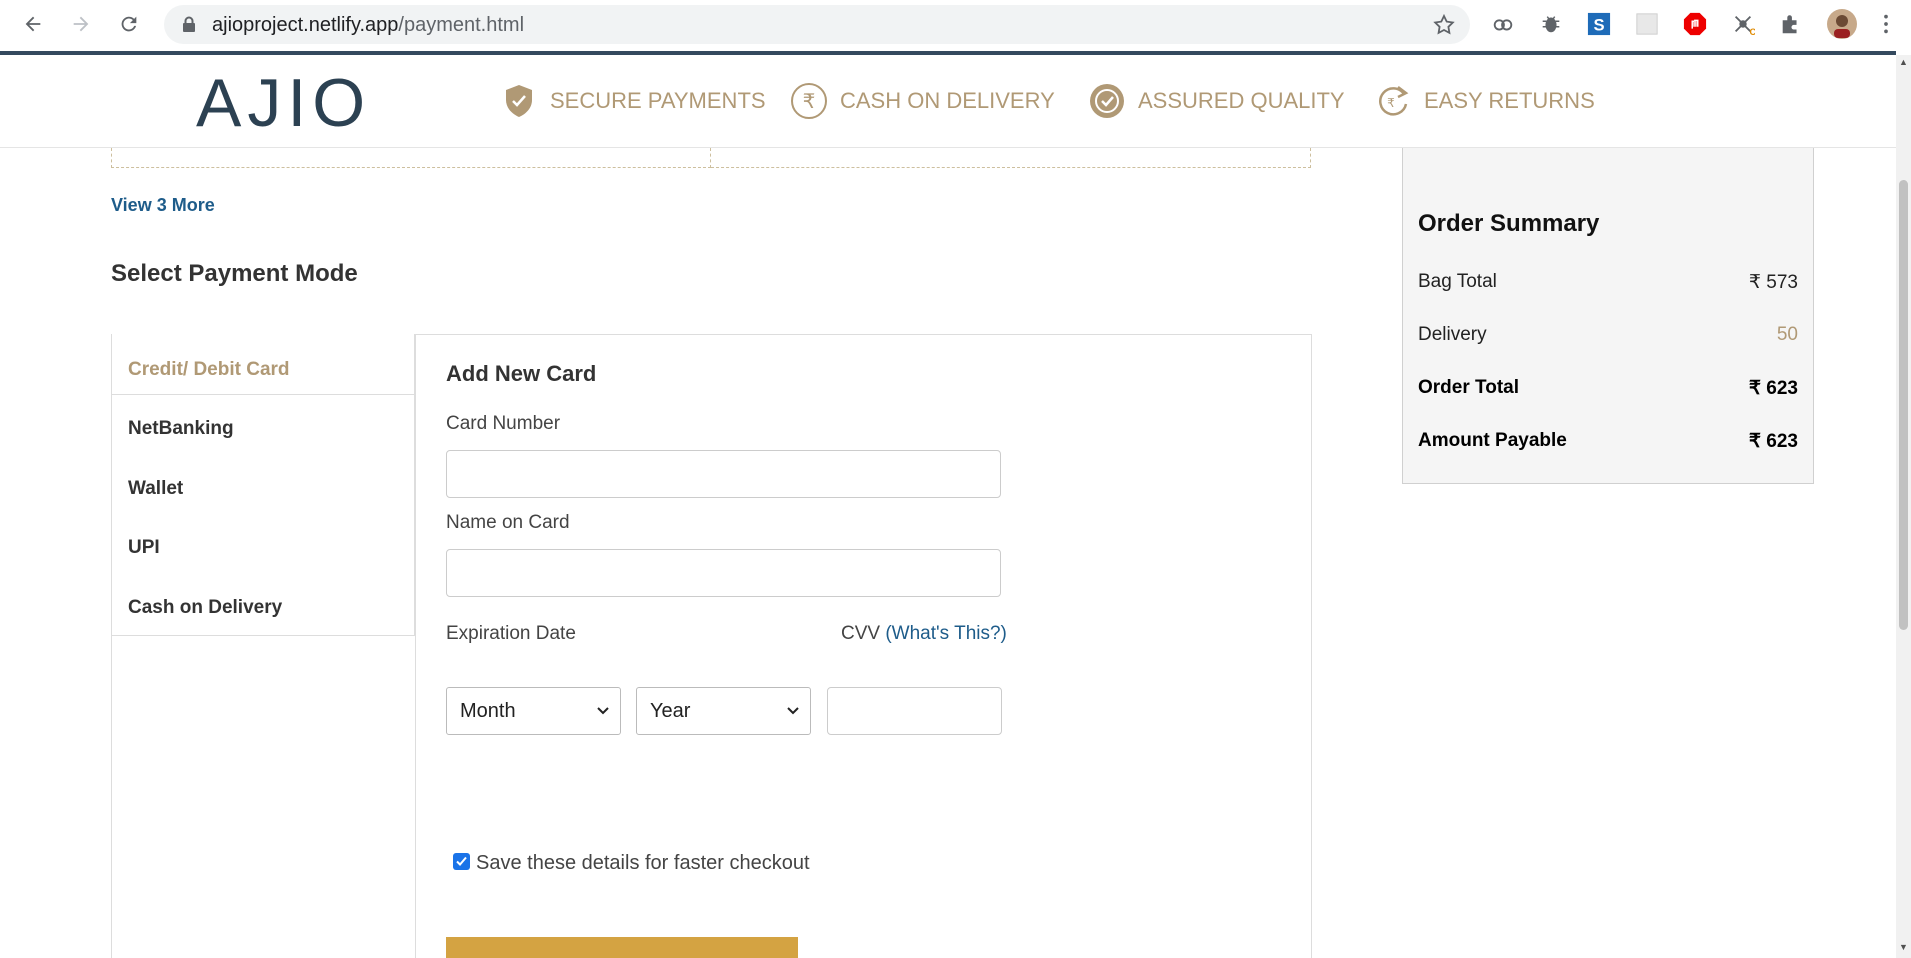 The height and width of the screenshot is (958, 1911). What do you see at coordinates (1468, 387) in the screenshot?
I see `summary-label: Order Total` at bounding box center [1468, 387].